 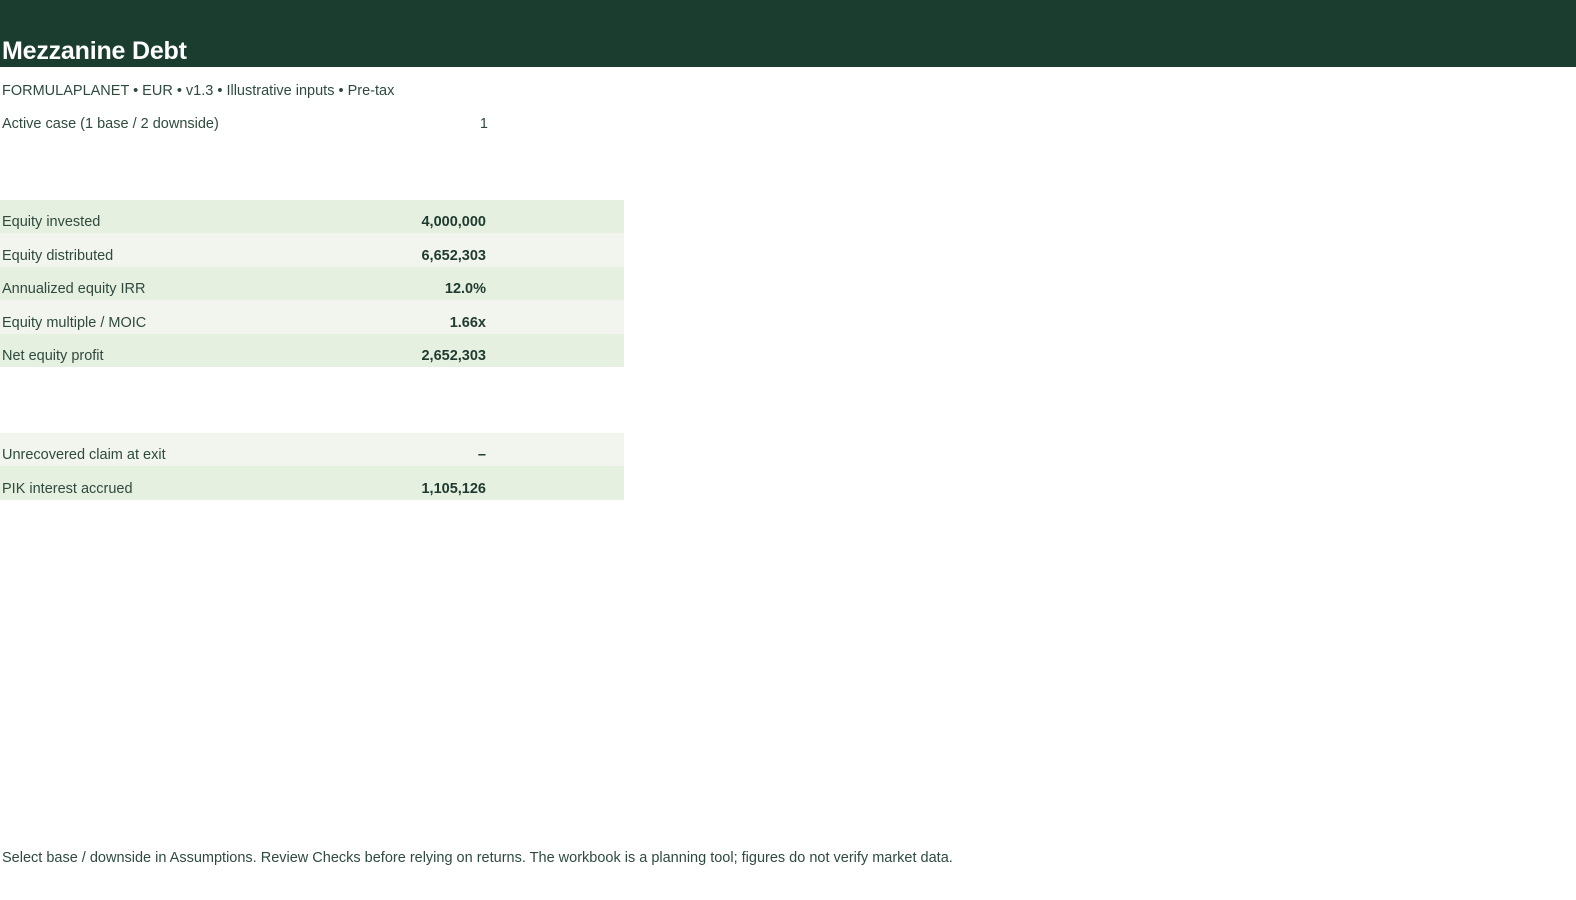 What do you see at coordinates (458, 124) in the screenshot?
I see `active-case-input: 1` at bounding box center [458, 124].